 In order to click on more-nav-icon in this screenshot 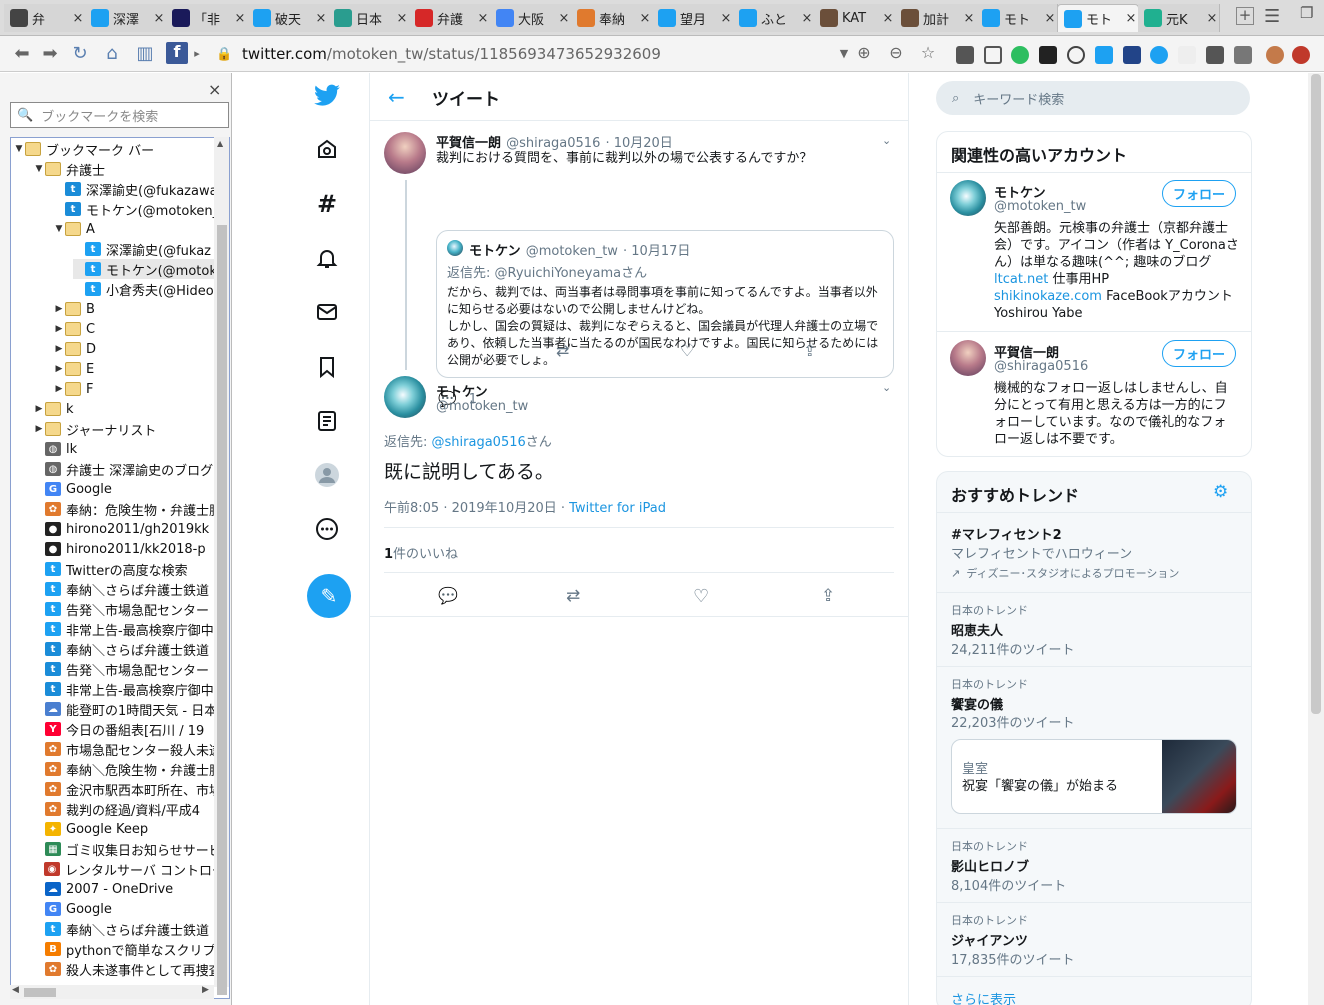, I will do `click(327, 529)`.